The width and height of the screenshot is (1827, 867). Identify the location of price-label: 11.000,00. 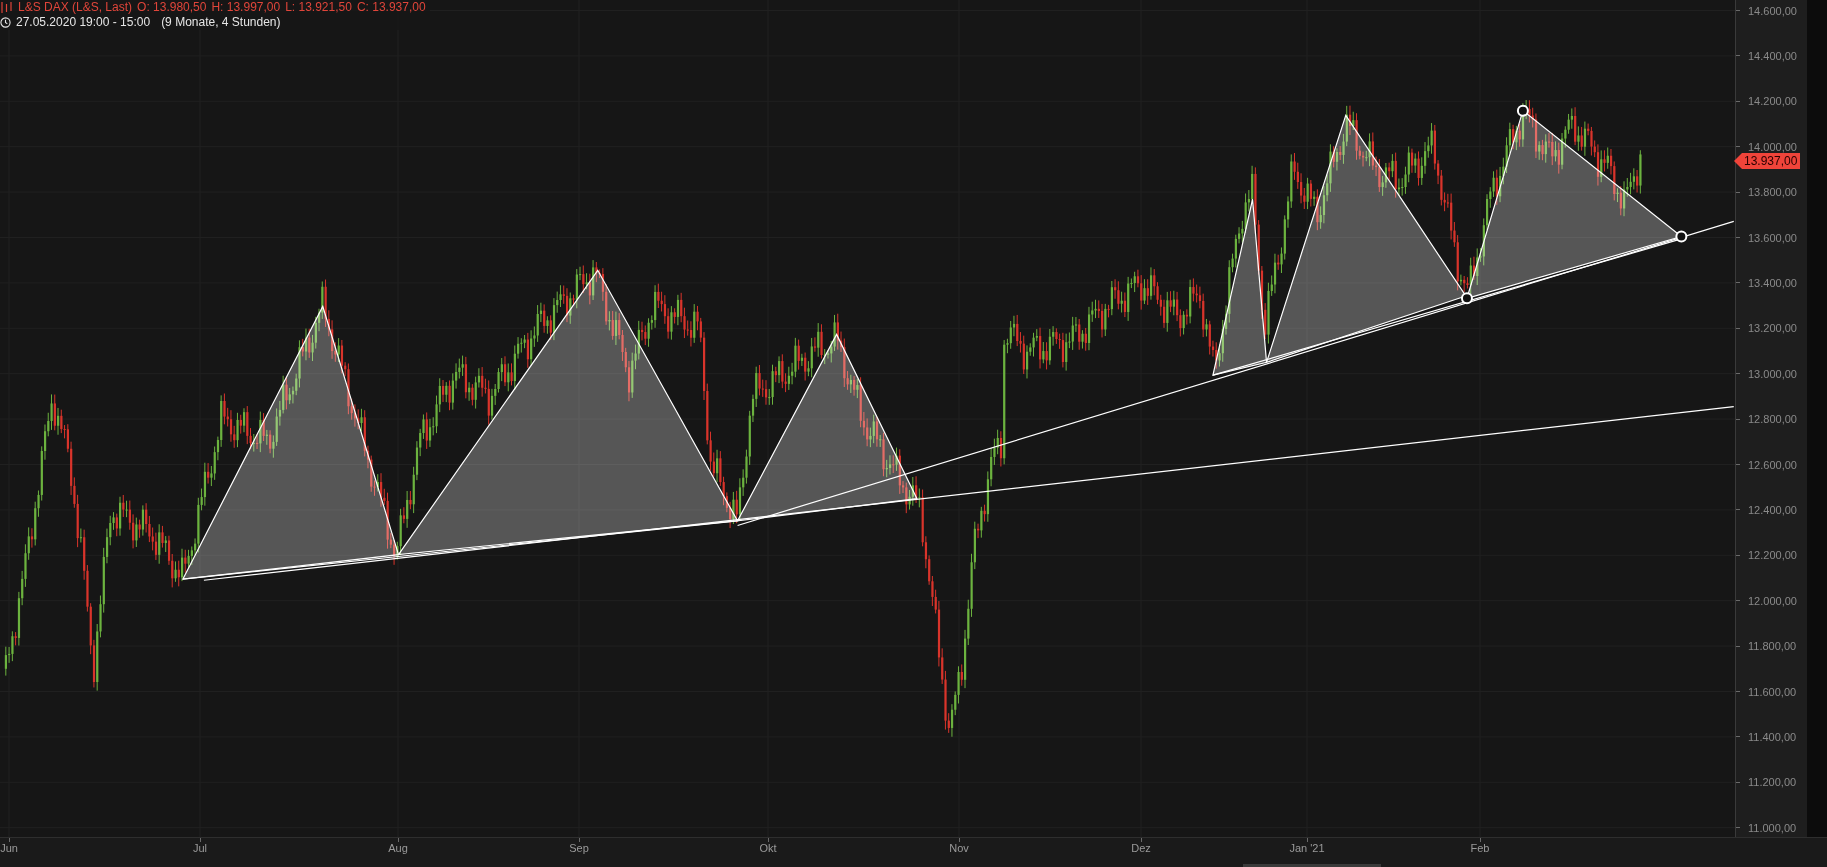
(1772, 827).